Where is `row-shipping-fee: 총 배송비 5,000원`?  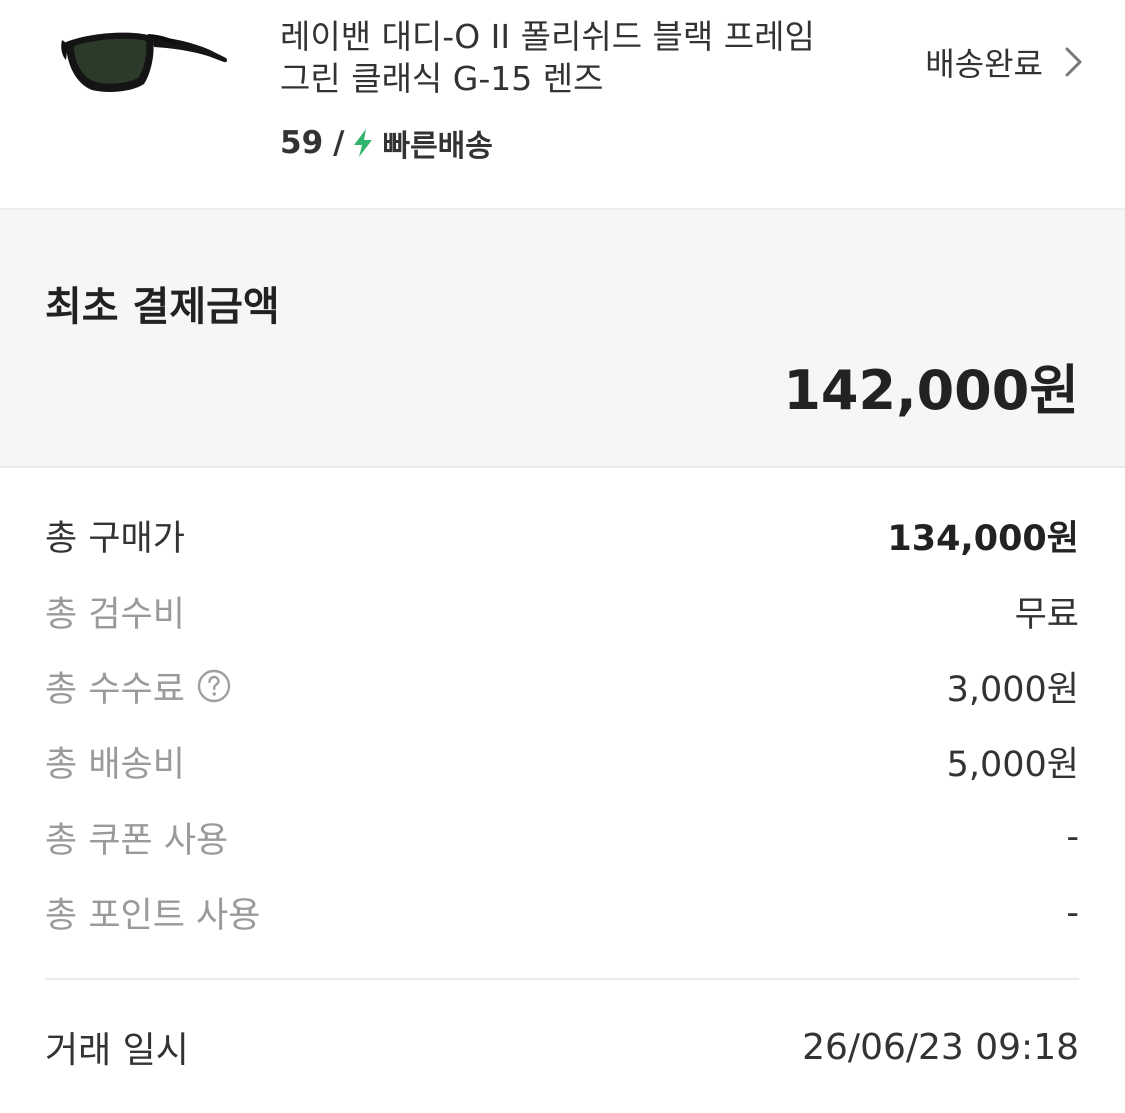 row-shipping-fee: 총 배송비 5,000원 is located at coordinates (562, 761).